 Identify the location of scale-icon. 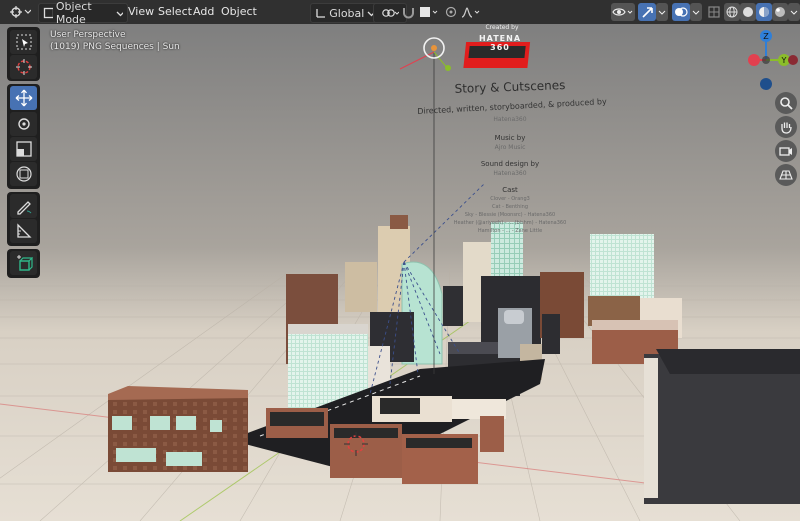
(23, 149).